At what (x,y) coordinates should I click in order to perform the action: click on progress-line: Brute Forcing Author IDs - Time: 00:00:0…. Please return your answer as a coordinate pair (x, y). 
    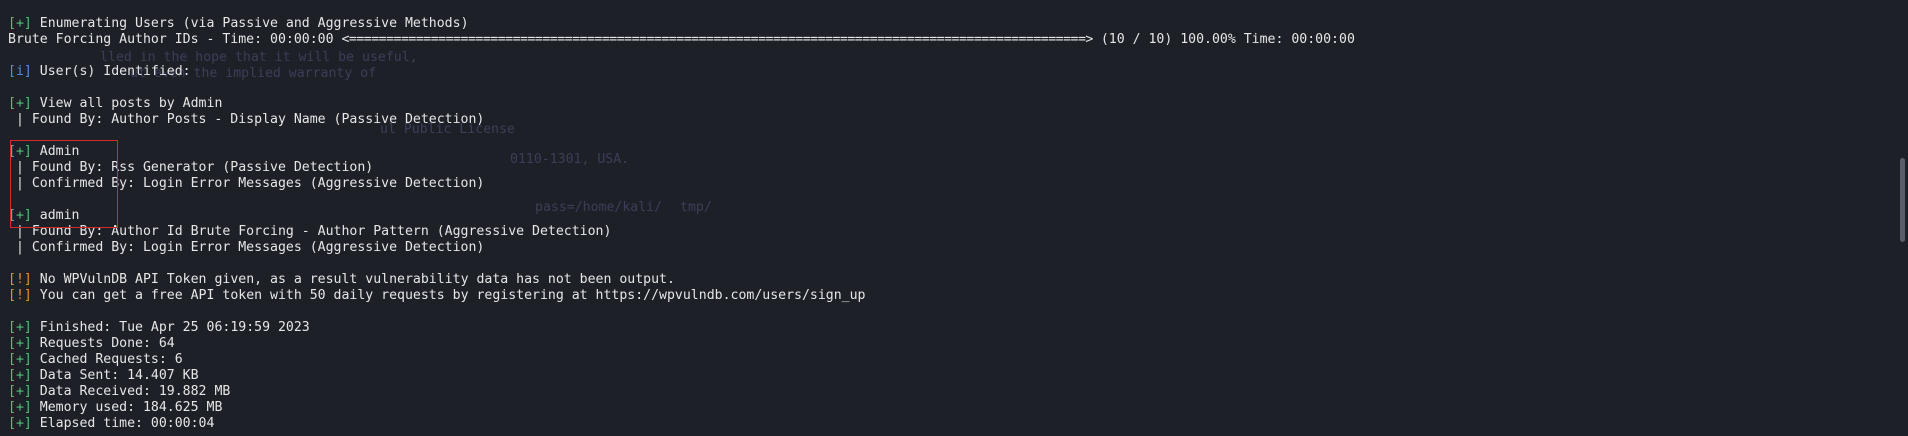
    Looking at the image, I should click on (681, 40).